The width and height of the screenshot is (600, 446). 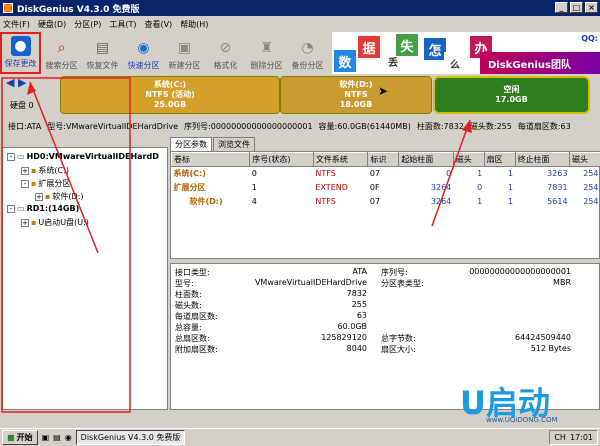 What do you see at coordinates (45, 170) in the screenshot?
I see `tree-item: + ▪ 系统(C:)` at bounding box center [45, 170].